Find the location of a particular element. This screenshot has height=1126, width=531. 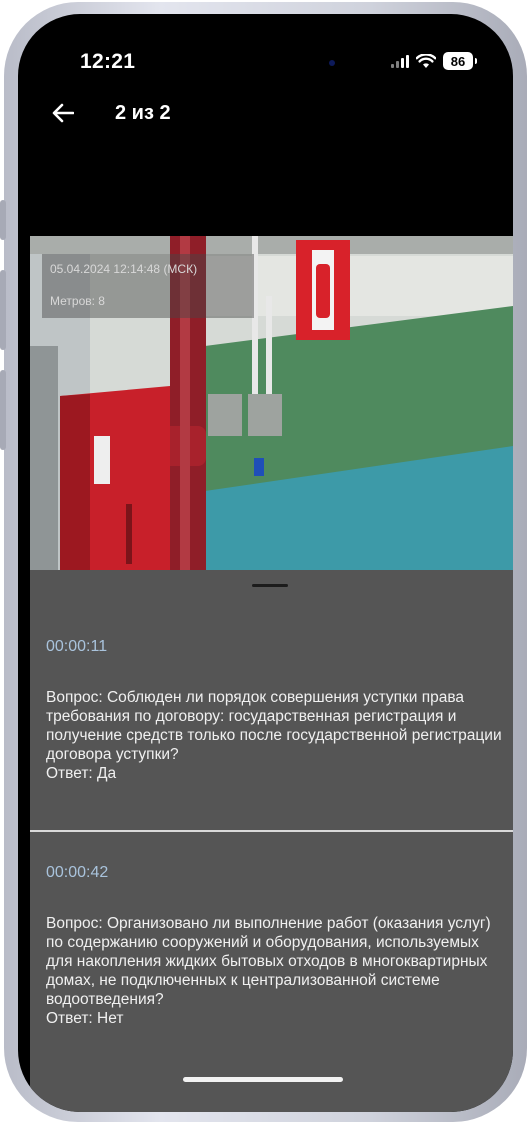

volume-up-button is located at coordinates (3, 310).